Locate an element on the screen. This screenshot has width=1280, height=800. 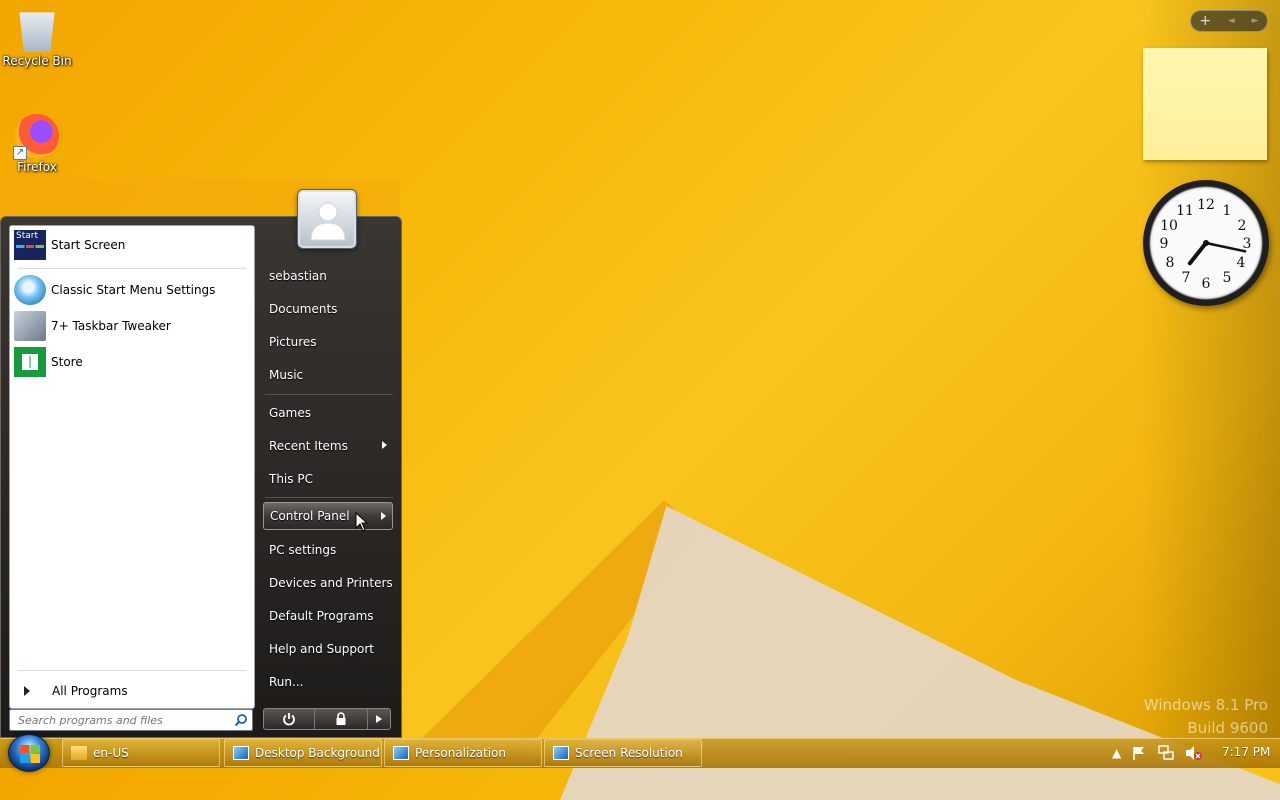
taskbar-button-personalization: Personalization is located at coordinates (463, 753).